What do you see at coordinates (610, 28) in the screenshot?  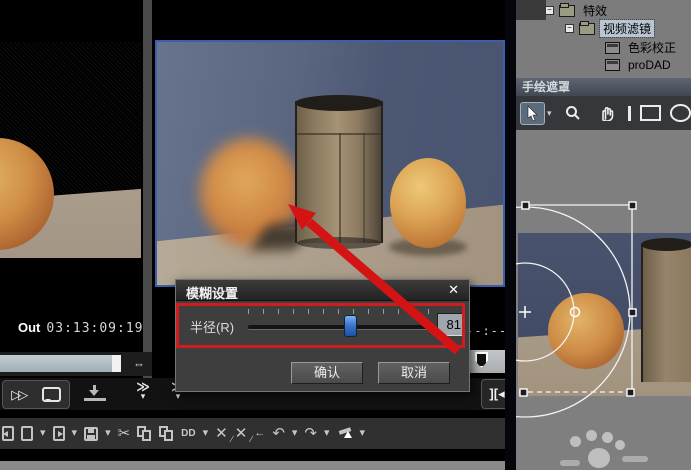 I see `tree-item-video-filters: − 视频滤镜` at bounding box center [610, 28].